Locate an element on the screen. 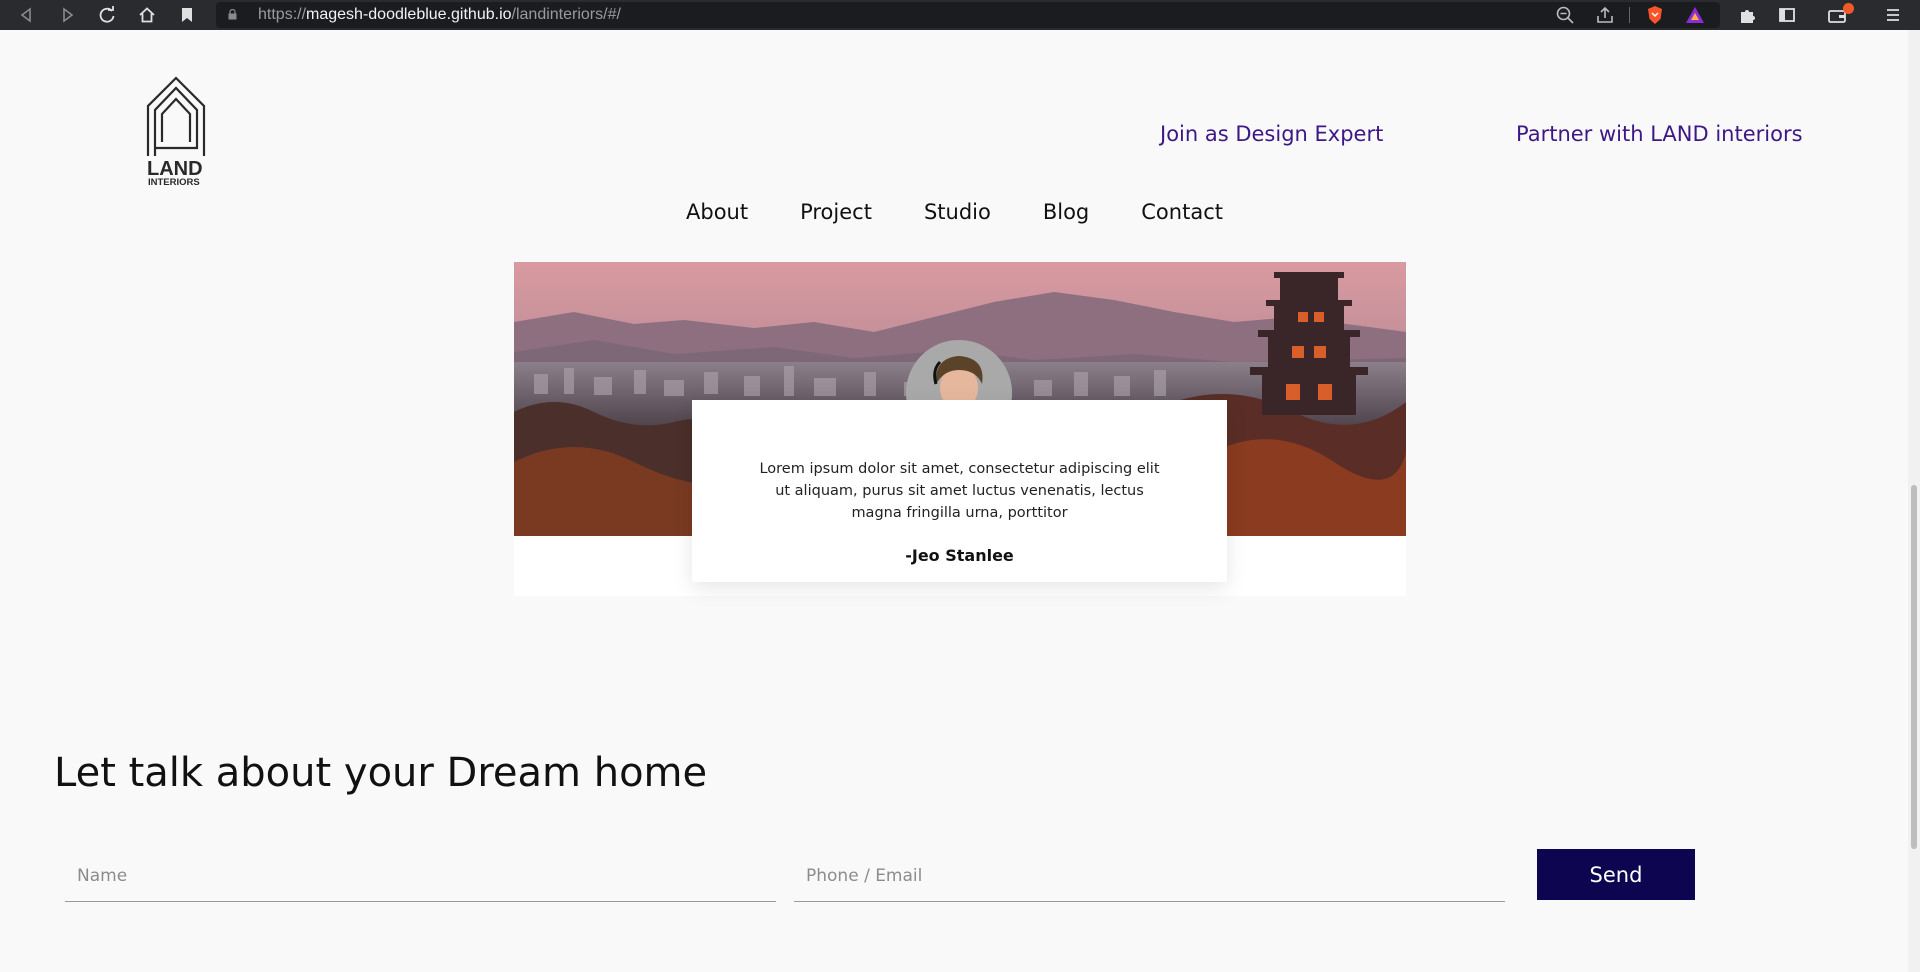 This screenshot has width=1920, height=972. forward-icon is located at coordinates (67, 15).